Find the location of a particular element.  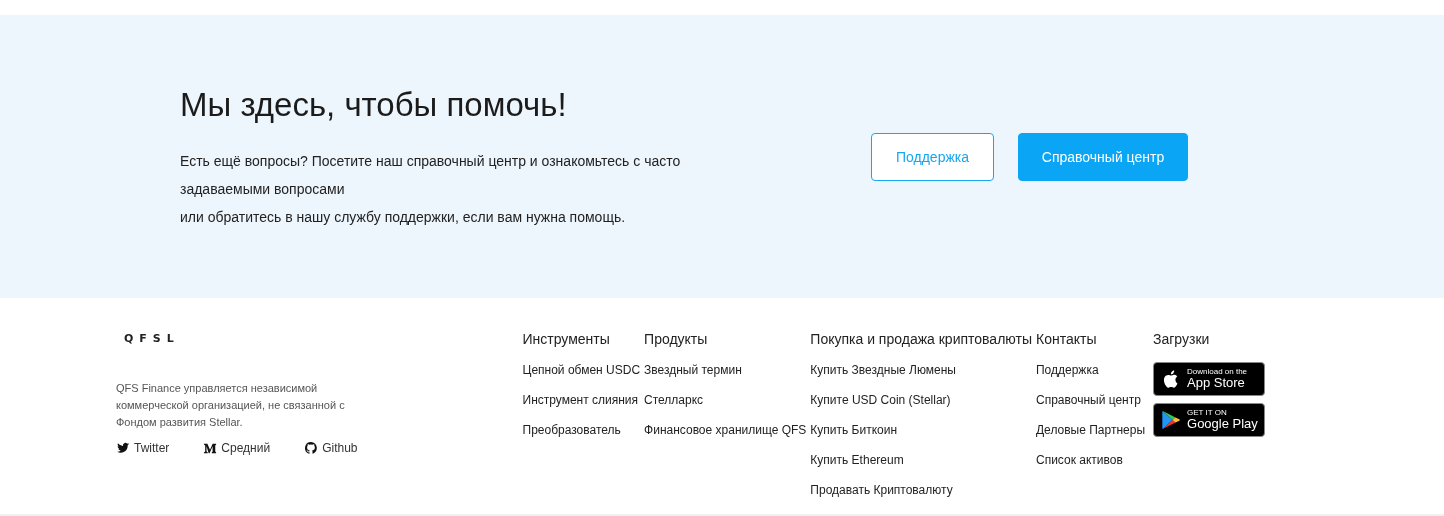

column-heading: Контакты is located at coordinates (1067, 339).